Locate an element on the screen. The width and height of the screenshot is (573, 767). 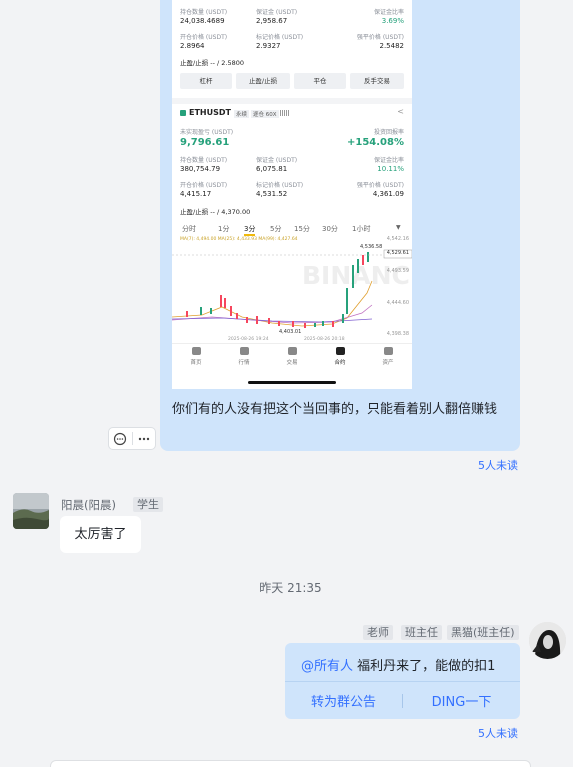
pos1-ratio: 3.69% is located at coordinates (392, 21).